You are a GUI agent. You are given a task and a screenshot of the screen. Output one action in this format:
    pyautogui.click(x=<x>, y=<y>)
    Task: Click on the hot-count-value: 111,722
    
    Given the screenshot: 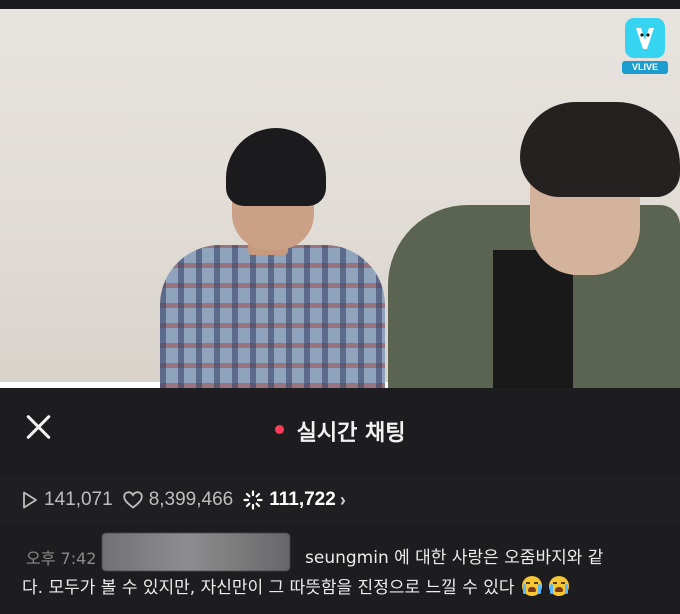 What is the action you would take?
    pyautogui.click(x=302, y=499)
    